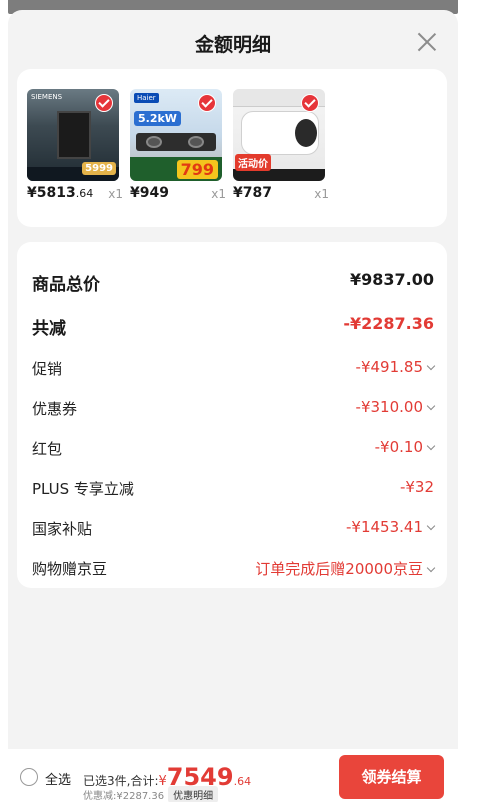  Describe the element at coordinates (193, 794) in the screenshot. I see `discount-detail-button: 优惠明细` at that location.